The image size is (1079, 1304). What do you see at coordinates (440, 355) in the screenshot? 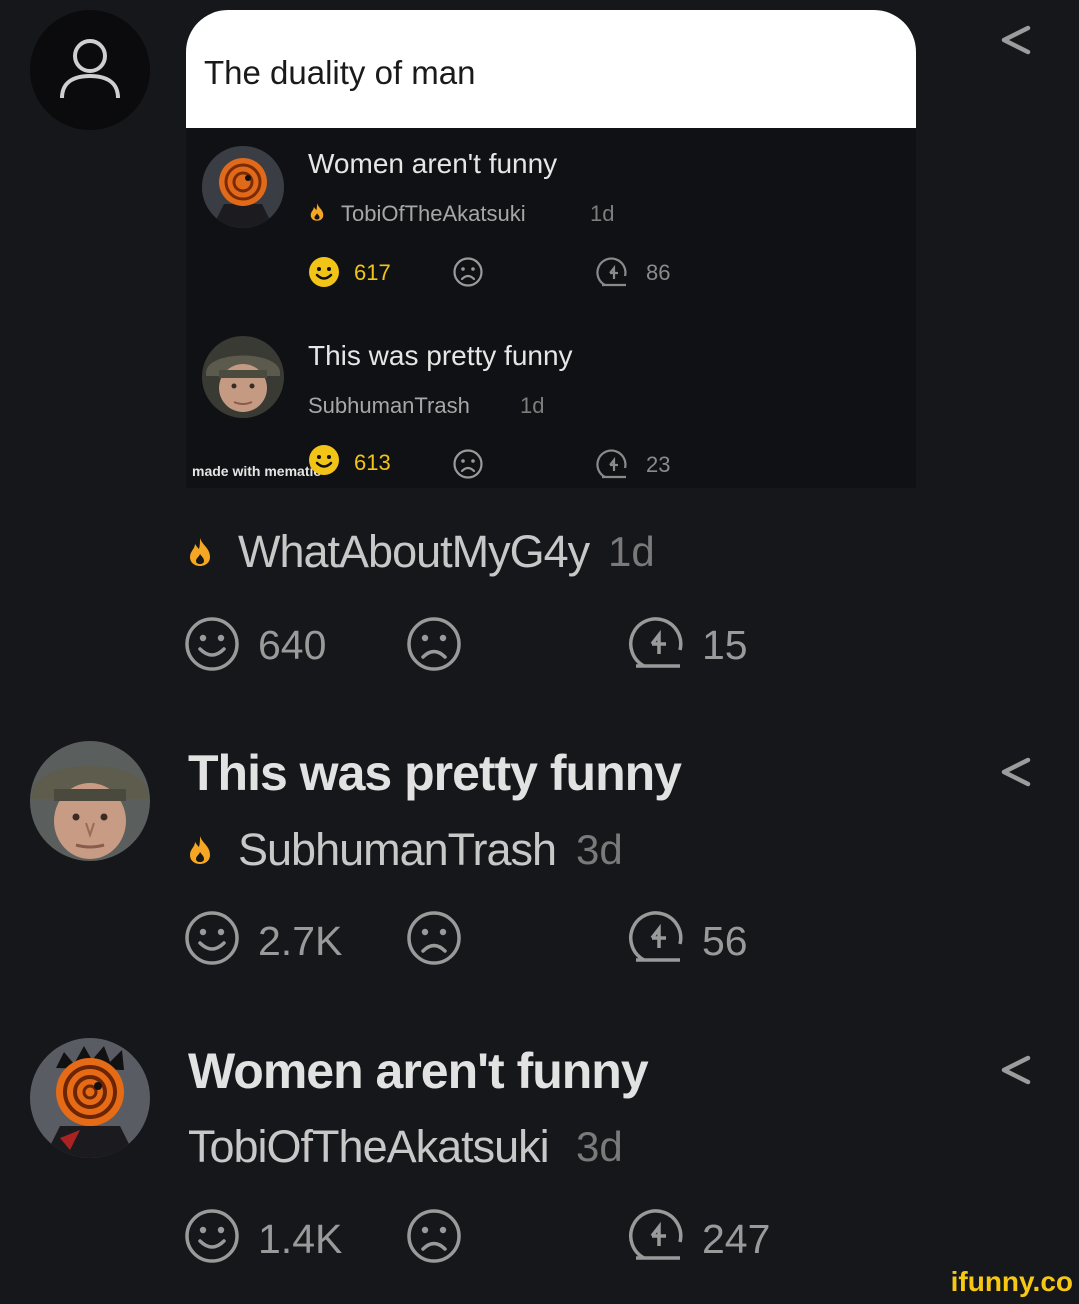
I see `meme-post-title: This was pretty funny` at bounding box center [440, 355].